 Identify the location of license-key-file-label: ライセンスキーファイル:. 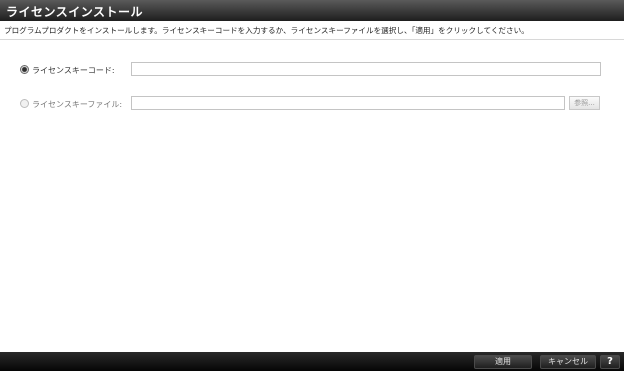
(77, 104).